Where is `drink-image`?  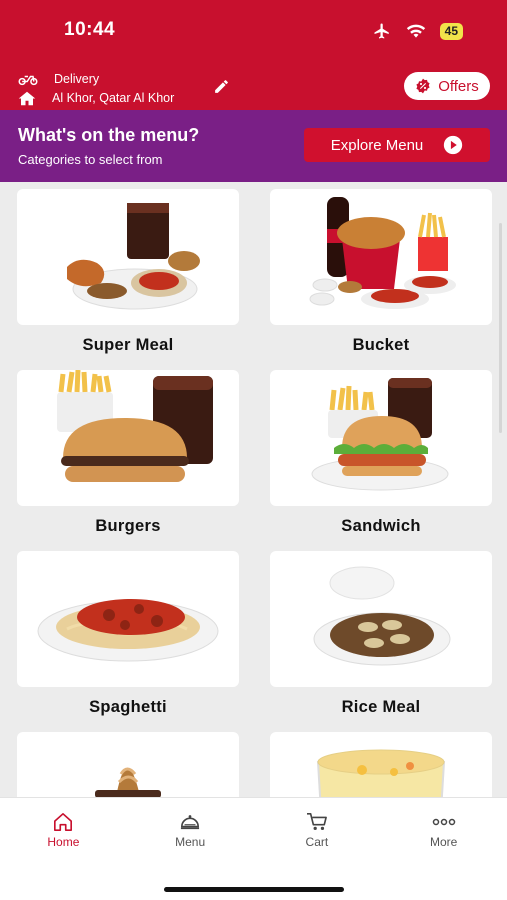
drink-image is located at coordinates (381, 764).